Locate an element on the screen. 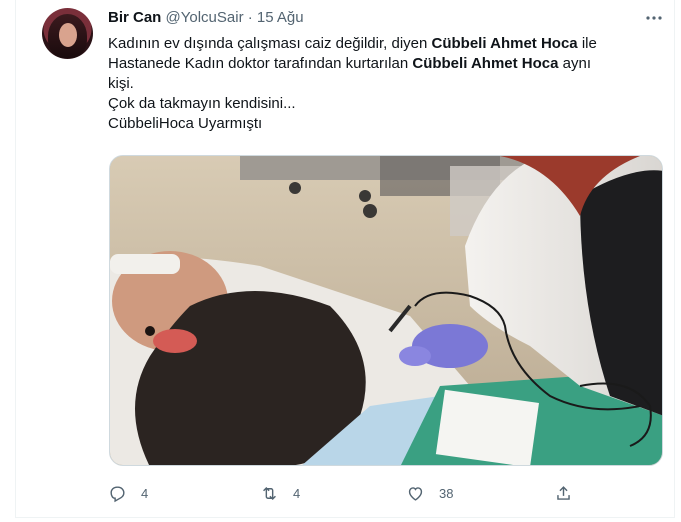 The height and width of the screenshot is (522, 681). tweet-line-3: kişi. is located at coordinates (121, 83).